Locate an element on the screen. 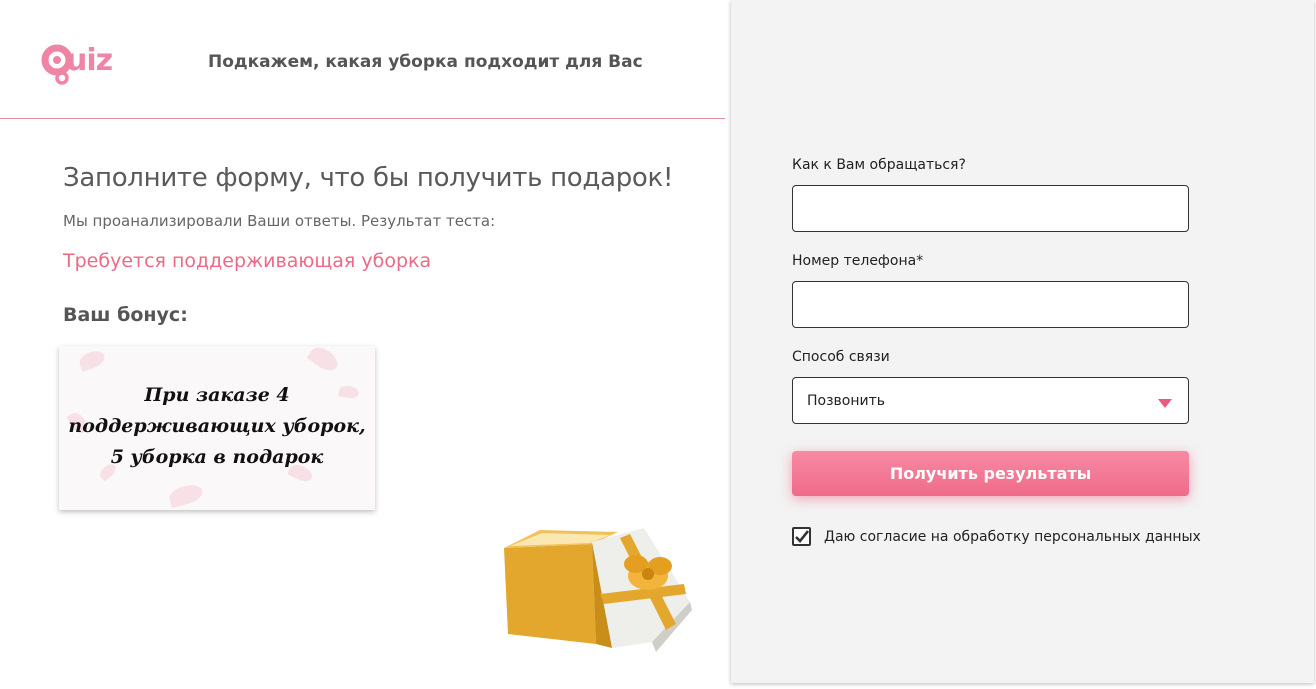  dropdown-arrow-icon is located at coordinates (1165, 403).